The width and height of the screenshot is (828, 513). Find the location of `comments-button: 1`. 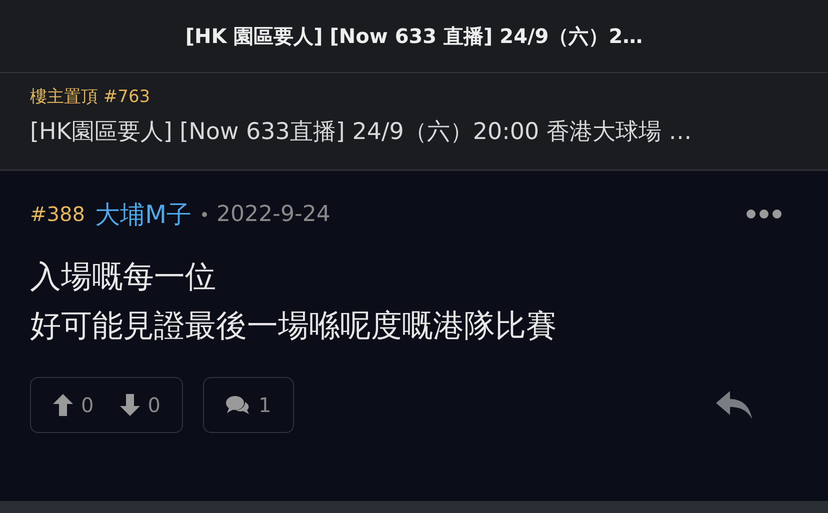

comments-button: 1 is located at coordinates (248, 405).